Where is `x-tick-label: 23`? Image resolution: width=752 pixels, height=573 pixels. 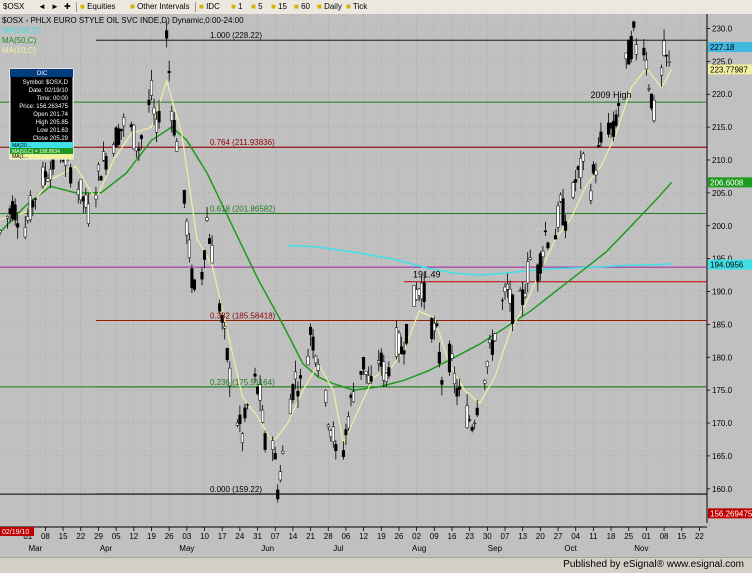
x-tick-label: 23 is located at coordinates (469, 536).